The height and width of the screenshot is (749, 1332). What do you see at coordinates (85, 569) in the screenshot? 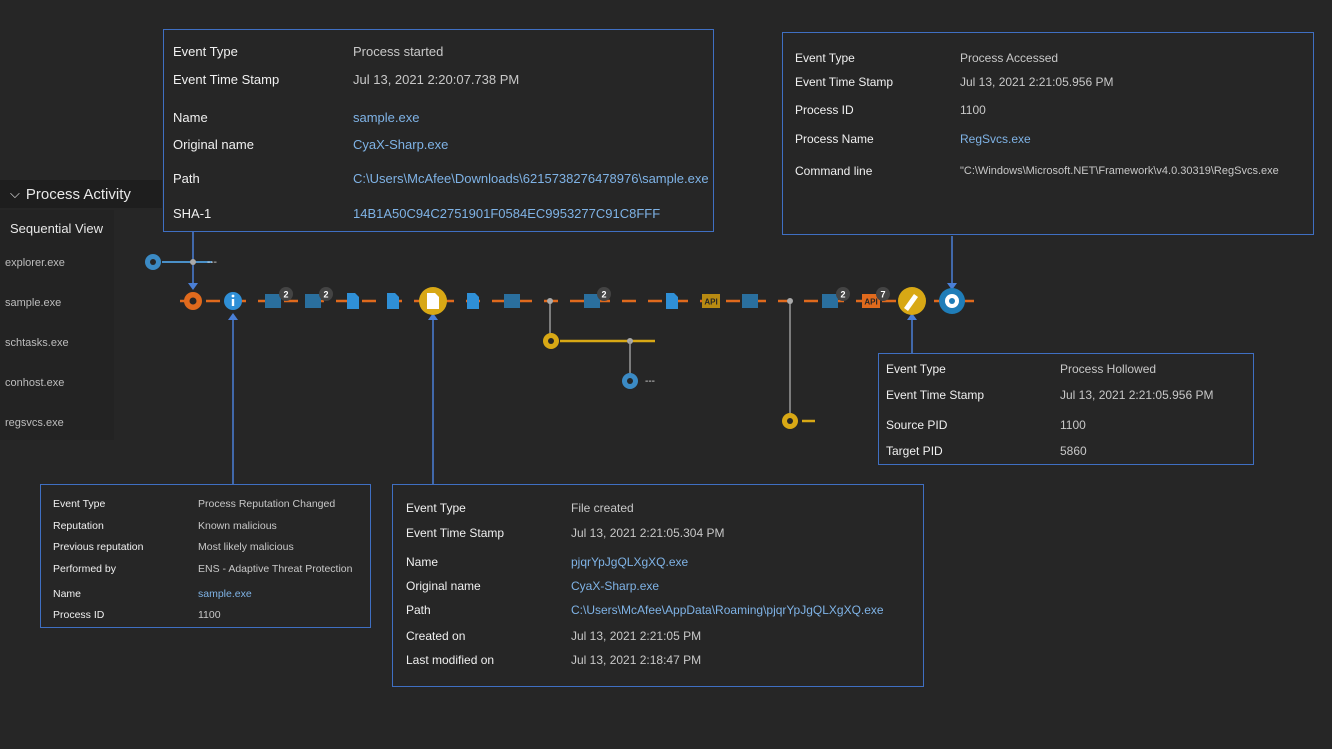
I see `row-key: Performed by` at bounding box center [85, 569].